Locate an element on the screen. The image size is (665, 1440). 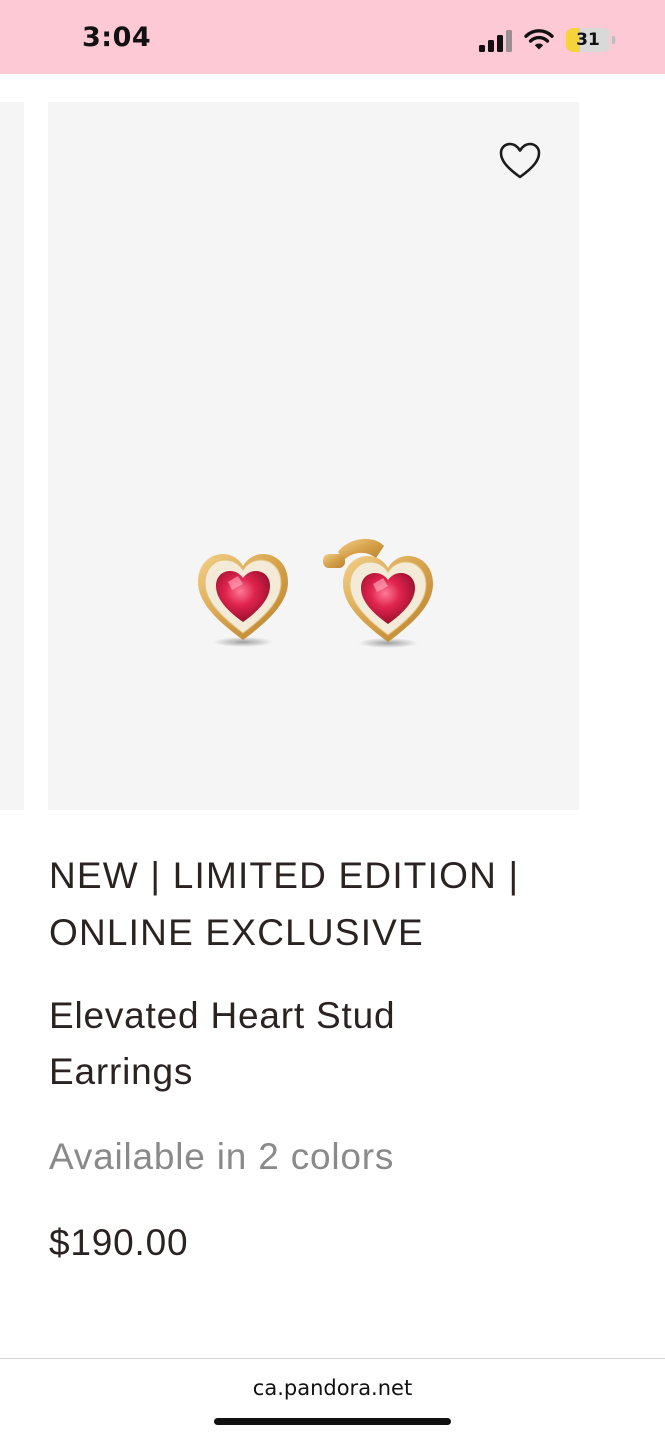
status-bar: 3:04 31 is located at coordinates (332, 37).